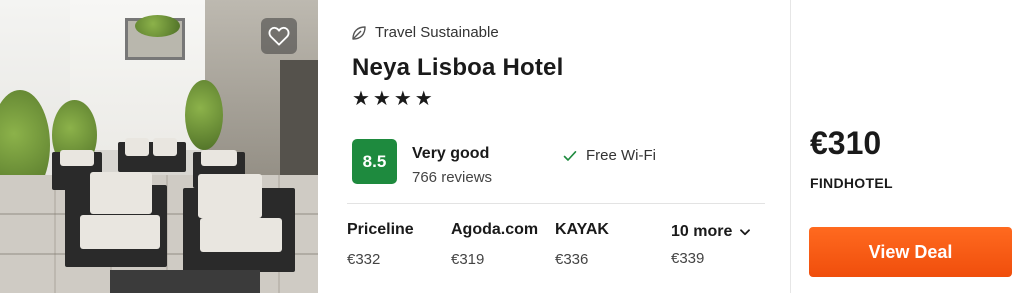 Image resolution: width=1024 pixels, height=293 pixels. I want to click on deal-provider: FINDHOTEL, so click(851, 183).